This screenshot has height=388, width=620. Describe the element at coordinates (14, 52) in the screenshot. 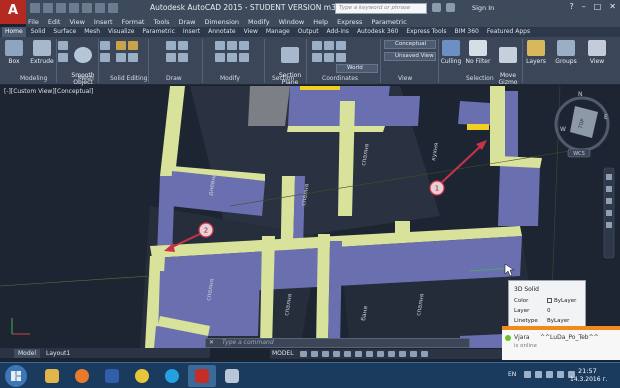

I see `box-button: Box` at that location.